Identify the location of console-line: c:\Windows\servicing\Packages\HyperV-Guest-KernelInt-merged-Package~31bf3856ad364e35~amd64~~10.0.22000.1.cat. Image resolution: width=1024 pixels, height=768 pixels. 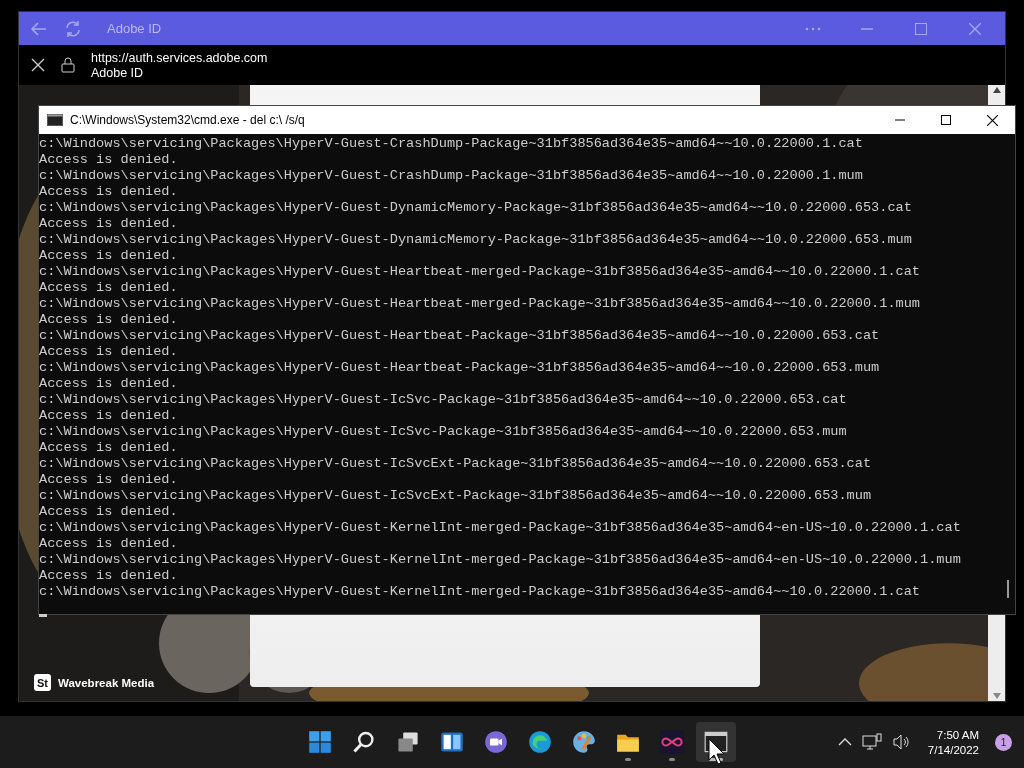
(480, 592).